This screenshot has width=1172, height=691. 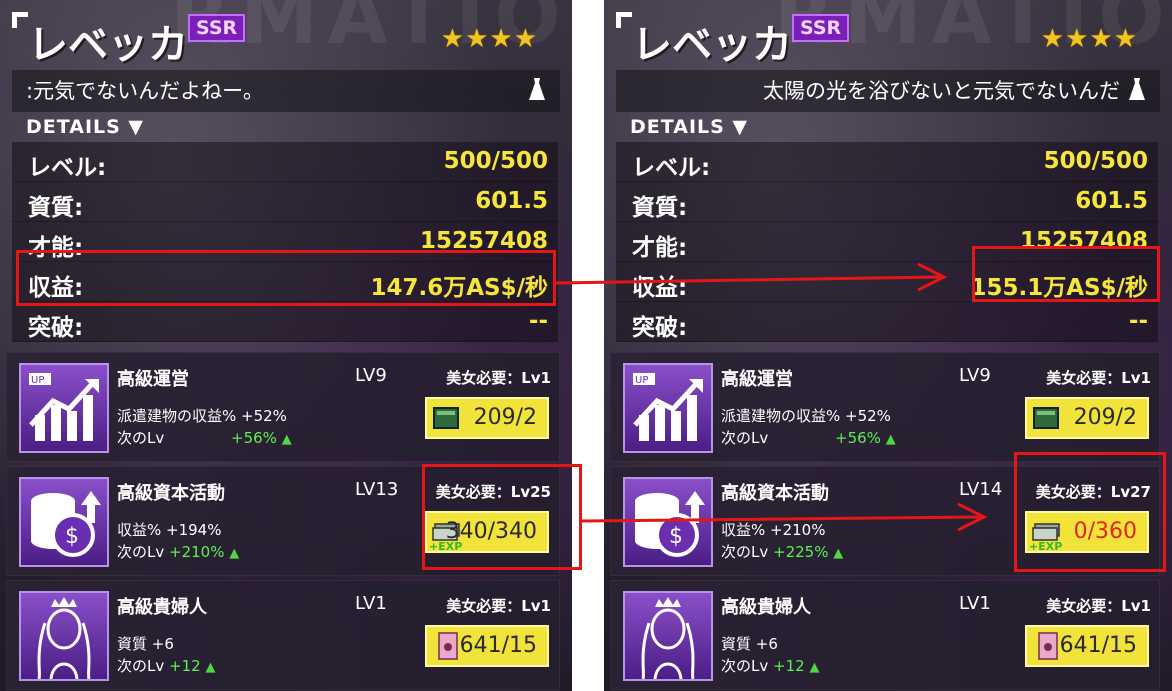 I want to click on next-value: +225%, so click(x=801, y=552).